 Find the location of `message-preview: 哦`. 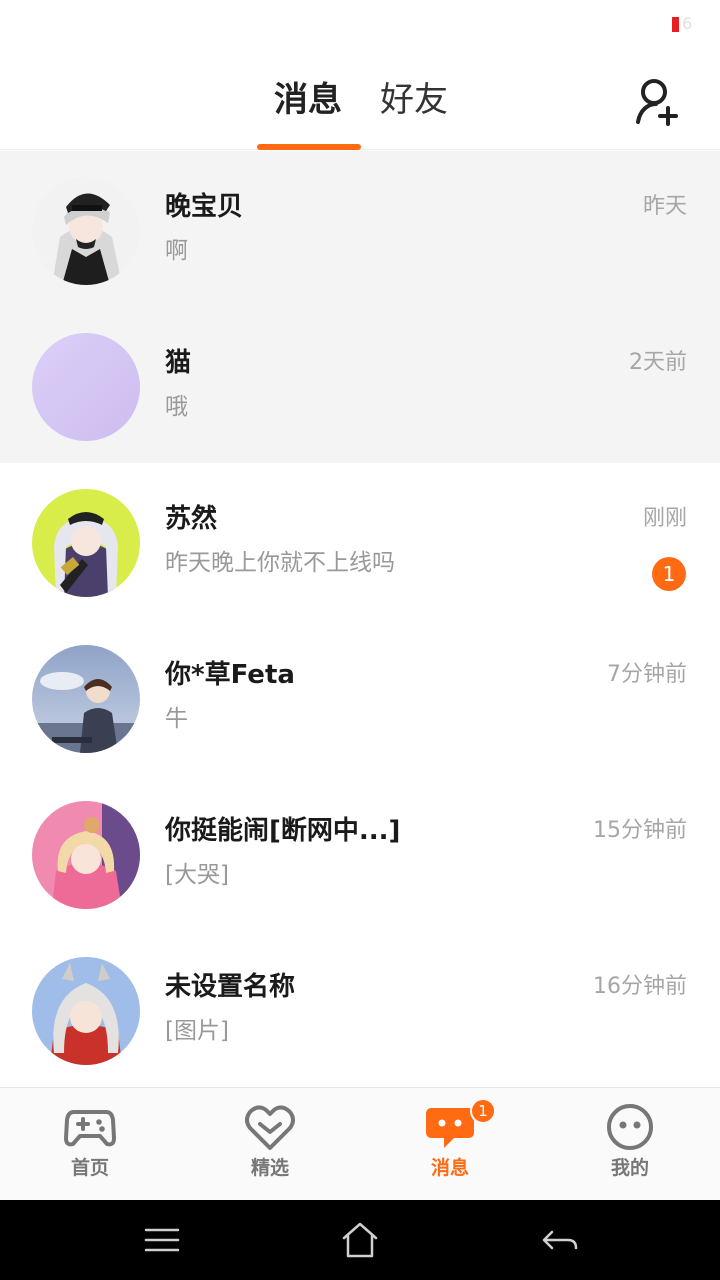

message-preview: 哦 is located at coordinates (176, 407).